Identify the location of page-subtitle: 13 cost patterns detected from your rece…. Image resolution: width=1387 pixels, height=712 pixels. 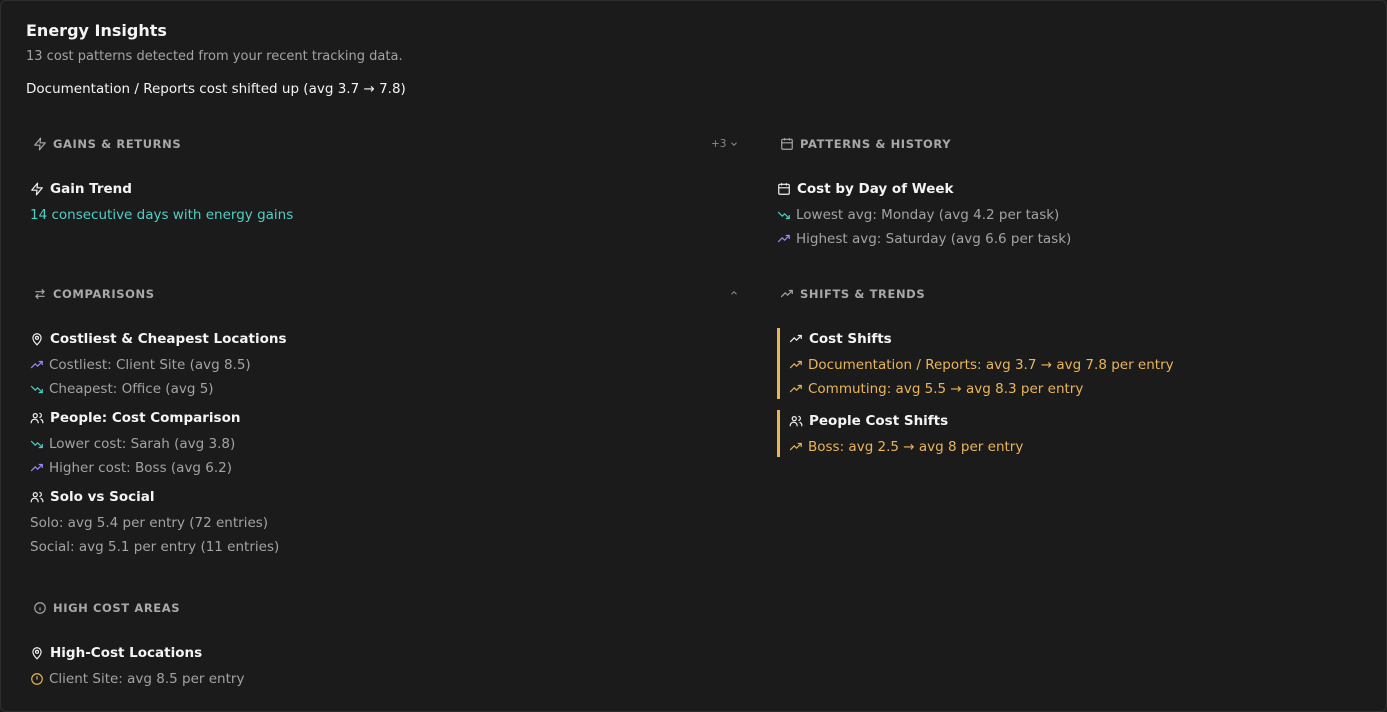
(214, 56).